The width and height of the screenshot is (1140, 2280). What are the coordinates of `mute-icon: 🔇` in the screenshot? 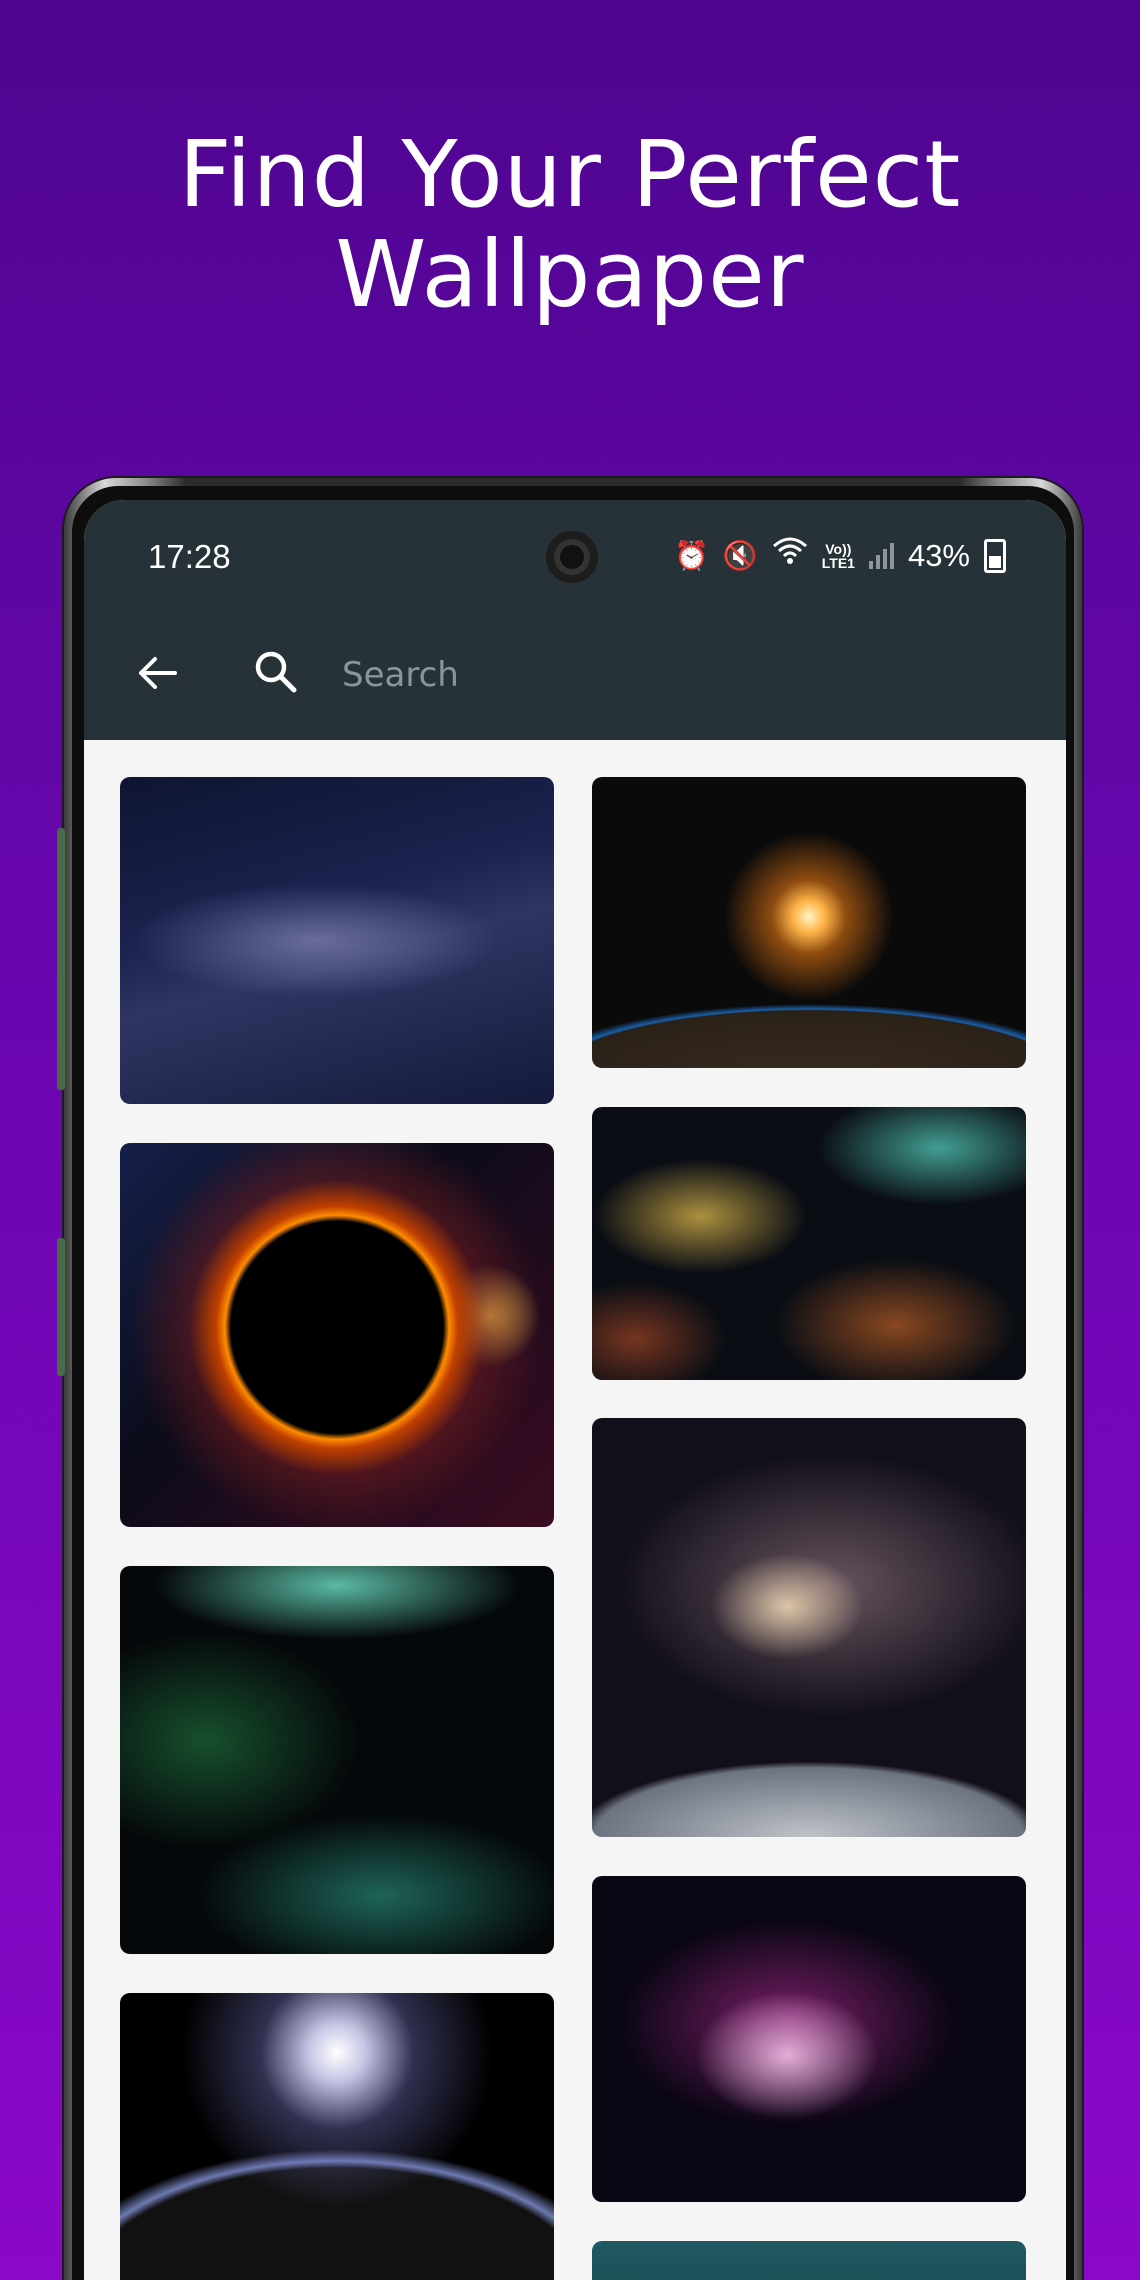 It's located at (740, 555).